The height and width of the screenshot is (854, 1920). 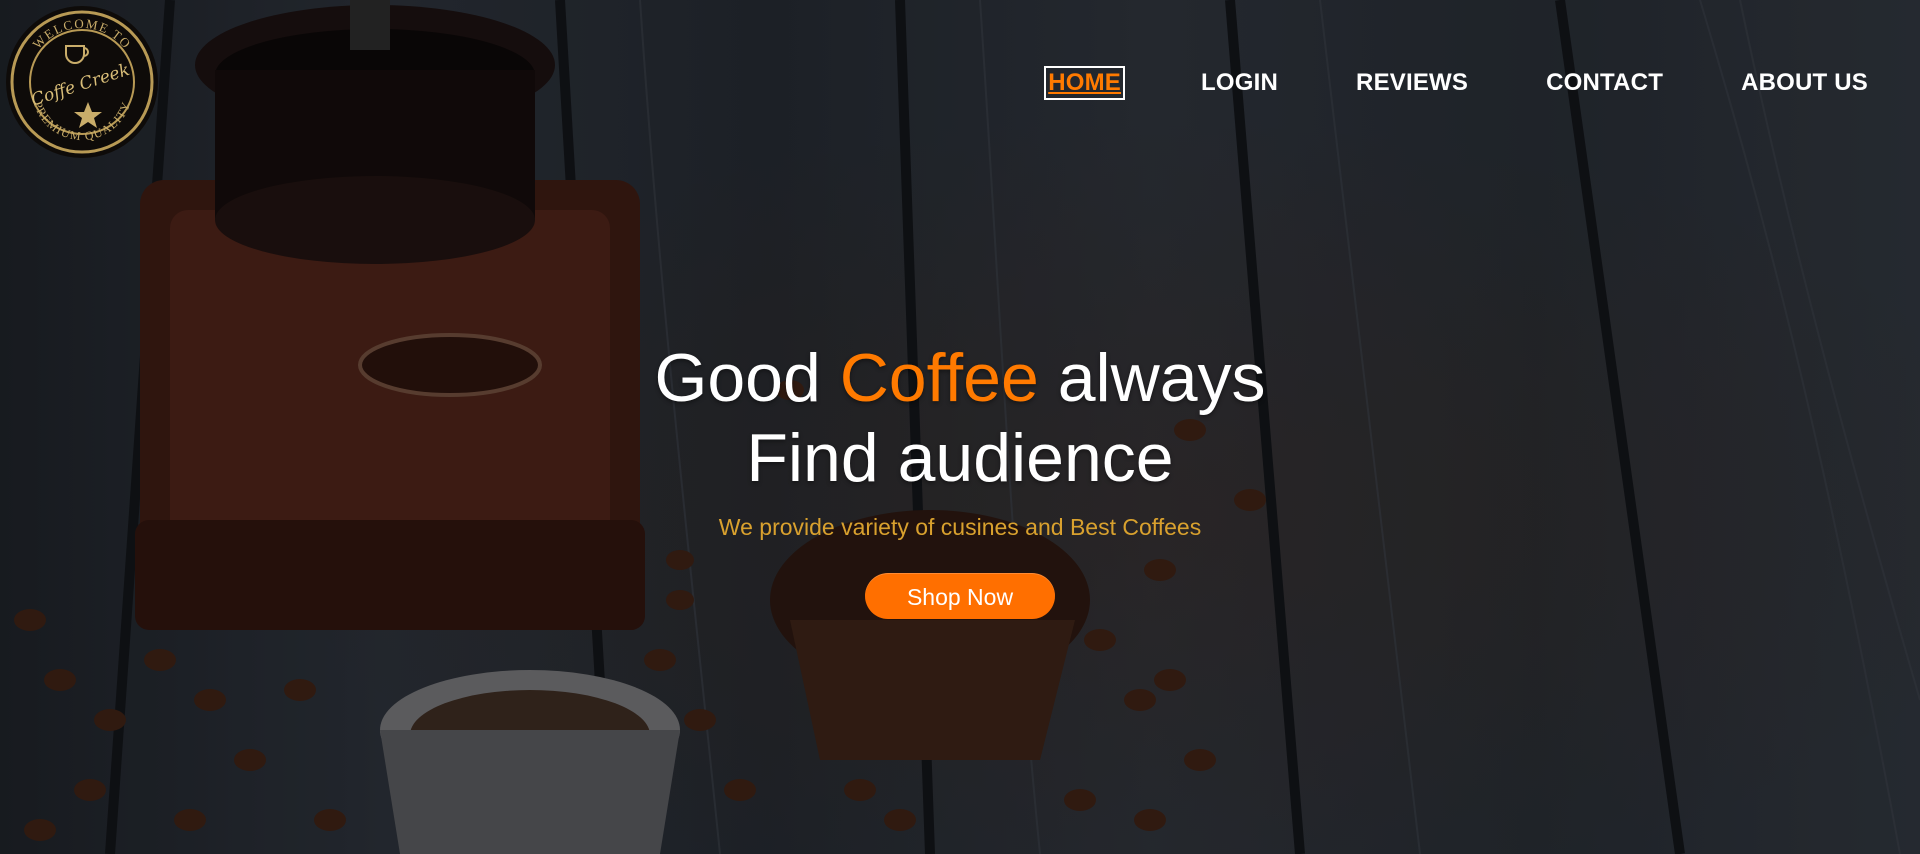 What do you see at coordinates (82, 82) in the screenshot?
I see `coffe-creek-logo: WELCOME TO PREMIUM QUALITY Coffe Creek` at bounding box center [82, 82].